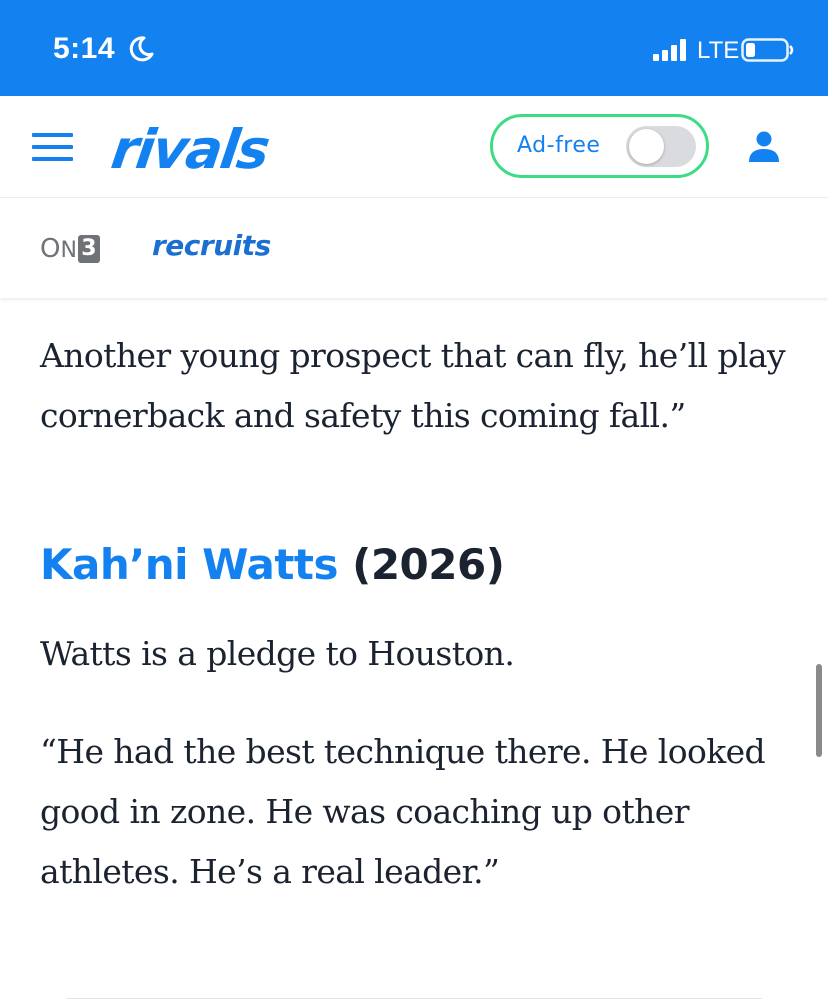 This screenshot has width=828, height=1001. Describe the element at coordinates (819, 710) in the screenshot. I see `scrollbar` at that location.